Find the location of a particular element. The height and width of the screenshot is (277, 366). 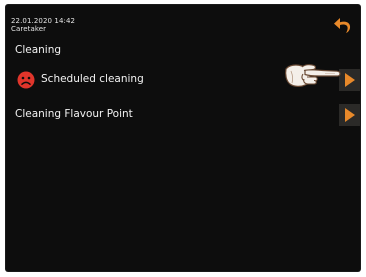

back-arrow-icon is located at coordinates (342, 25).